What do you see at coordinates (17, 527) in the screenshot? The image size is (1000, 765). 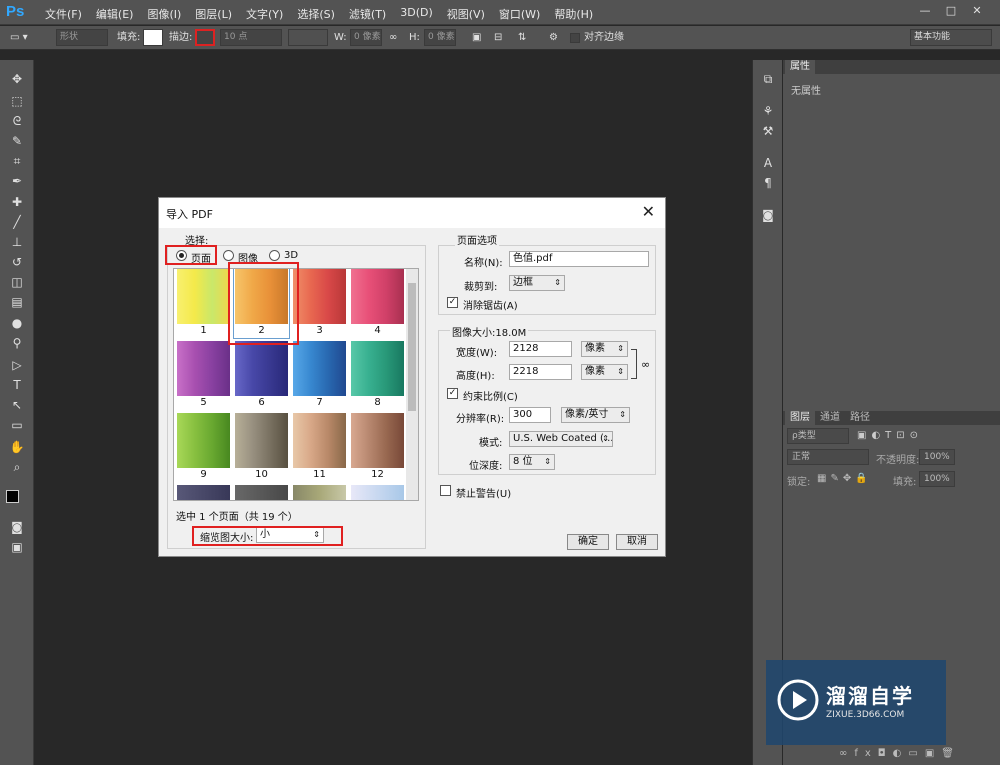 I see `quick-mask-icon: ◙` at bounding box center [17, 527].